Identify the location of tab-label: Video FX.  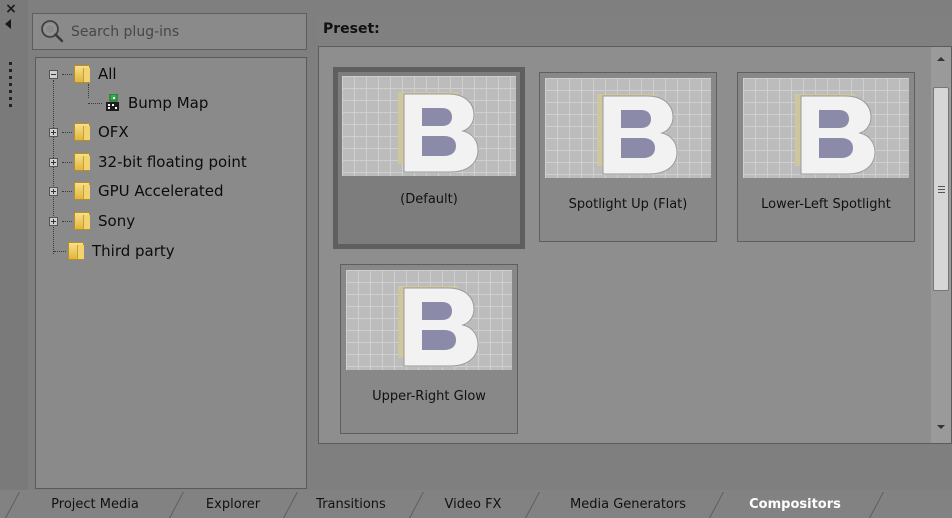
(473, 504).